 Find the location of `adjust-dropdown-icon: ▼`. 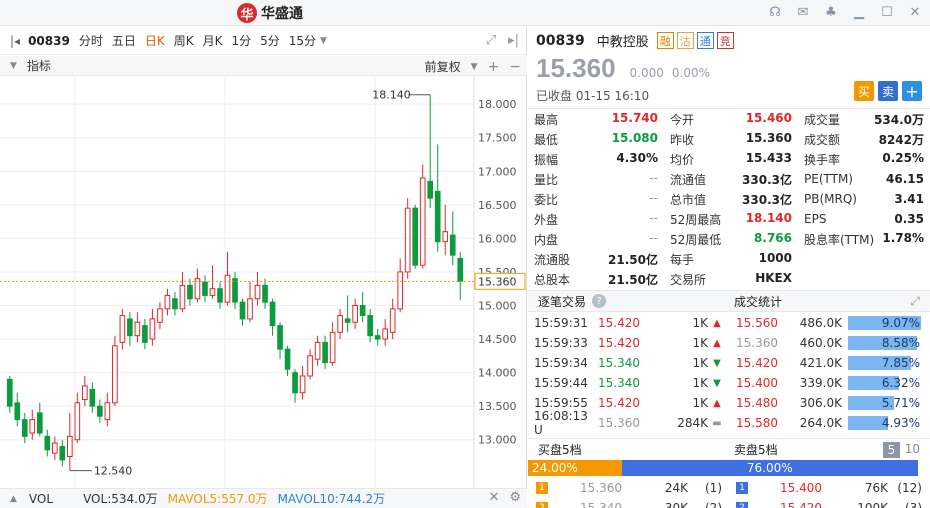

adjust-dropdown-icon: ▼ is located at coordinates (474, 67).